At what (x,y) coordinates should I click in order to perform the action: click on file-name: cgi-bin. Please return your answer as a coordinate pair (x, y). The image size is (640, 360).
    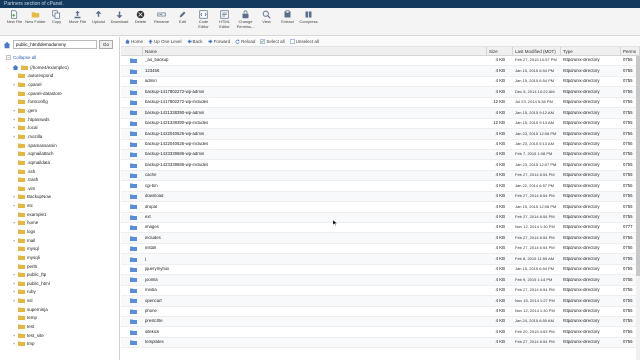
    Looking at the image, I should click on (315, 186).